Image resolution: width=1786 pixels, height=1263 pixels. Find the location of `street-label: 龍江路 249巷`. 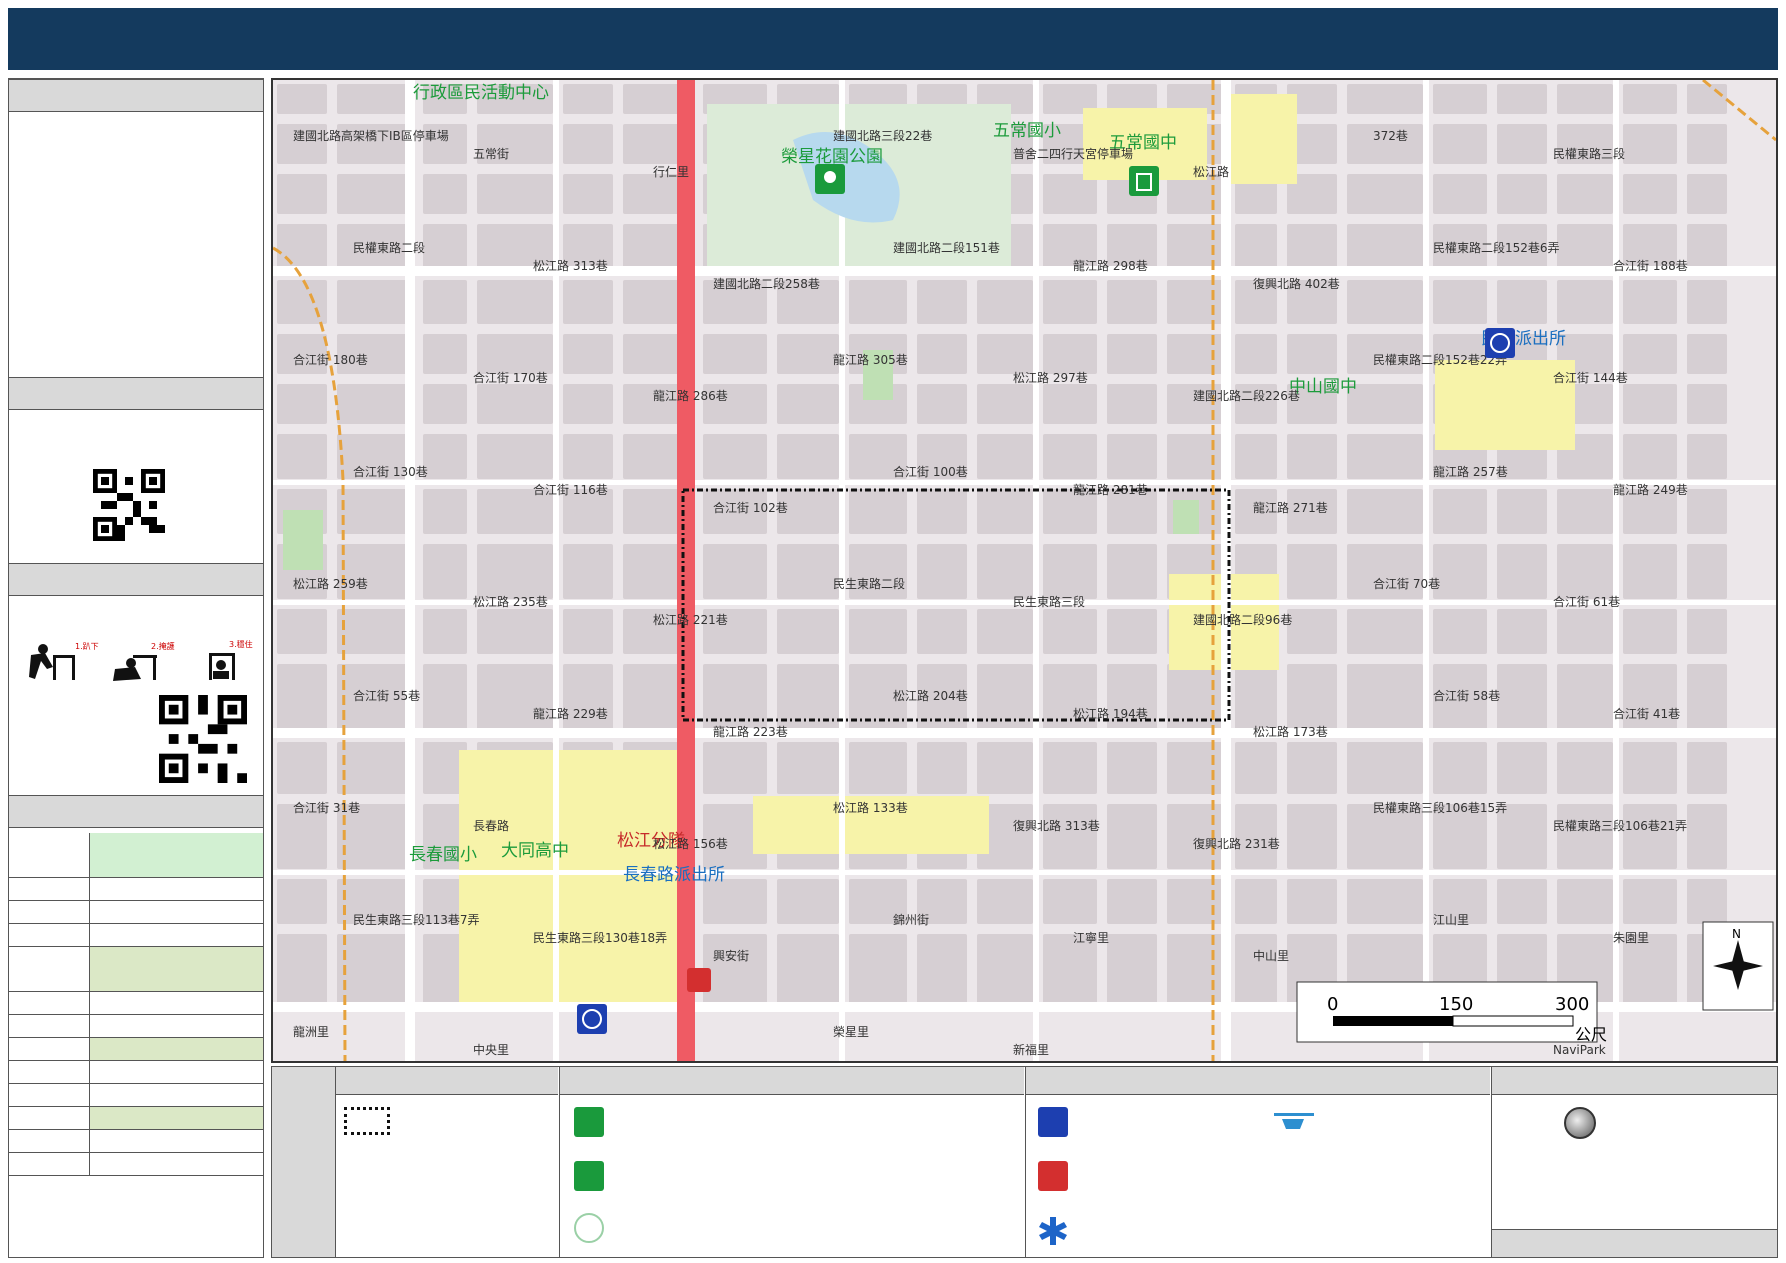

street-label: 龍江路 249巷 is located at coordinates (1650, 489).